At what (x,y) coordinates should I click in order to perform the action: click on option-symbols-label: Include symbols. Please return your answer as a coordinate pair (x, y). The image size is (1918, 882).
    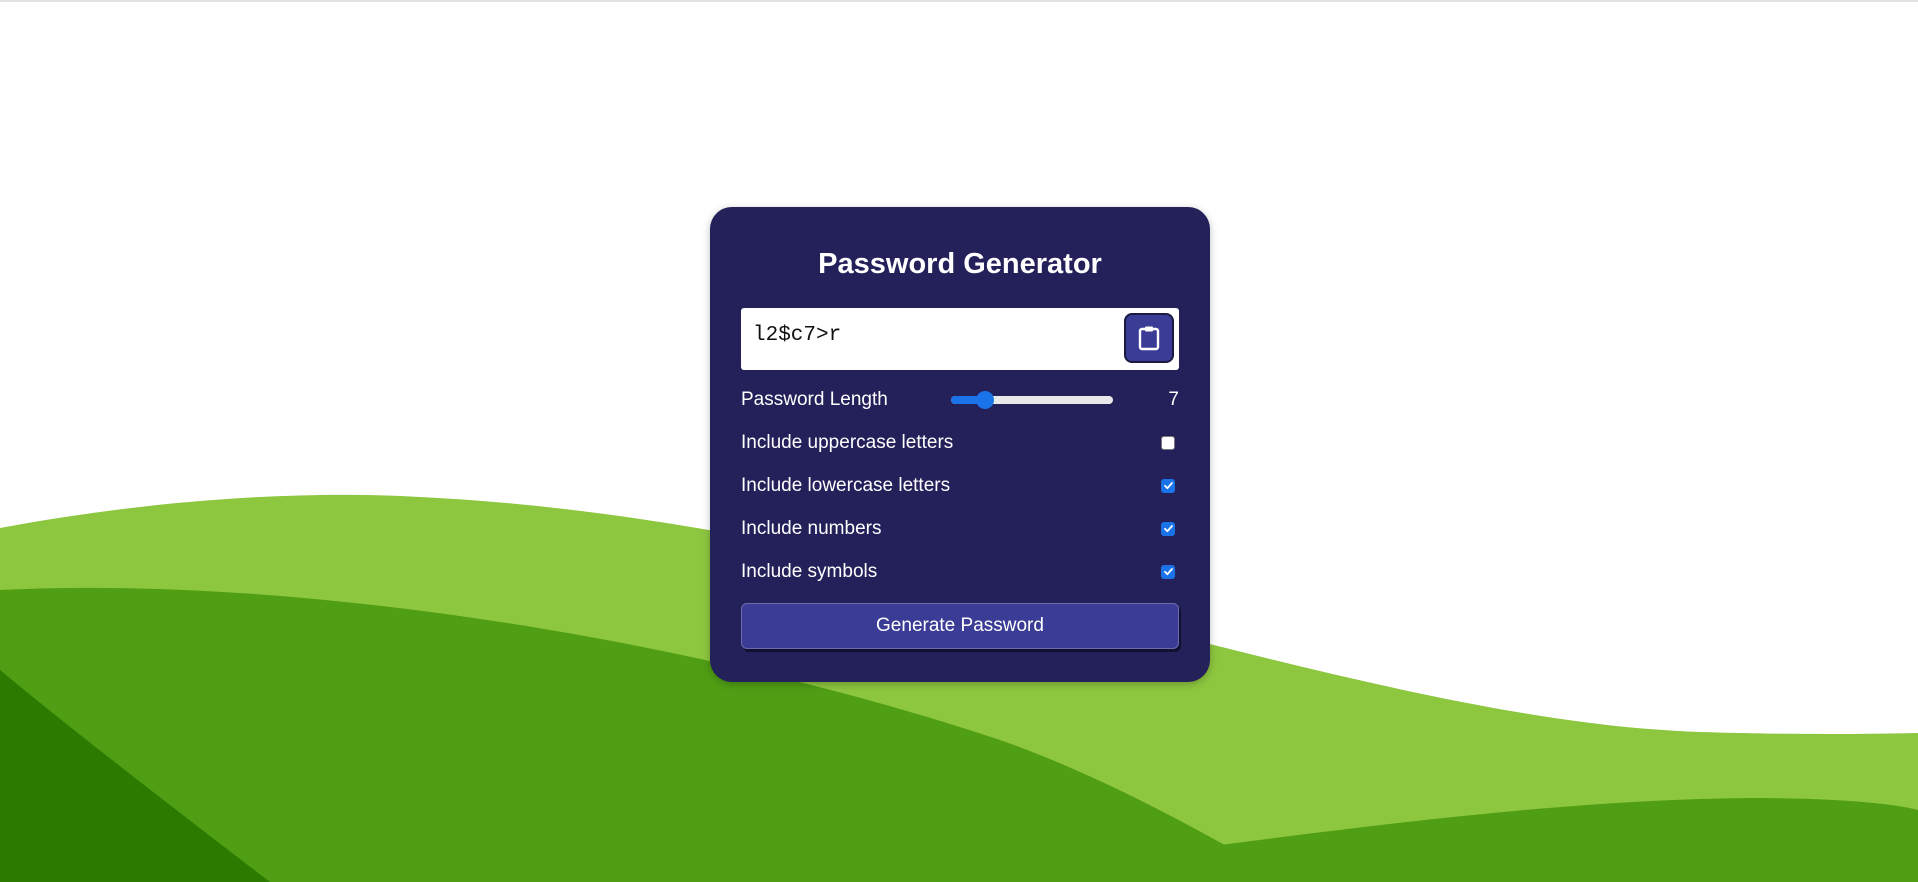
    Looking at the image, I should click on (809, 571).